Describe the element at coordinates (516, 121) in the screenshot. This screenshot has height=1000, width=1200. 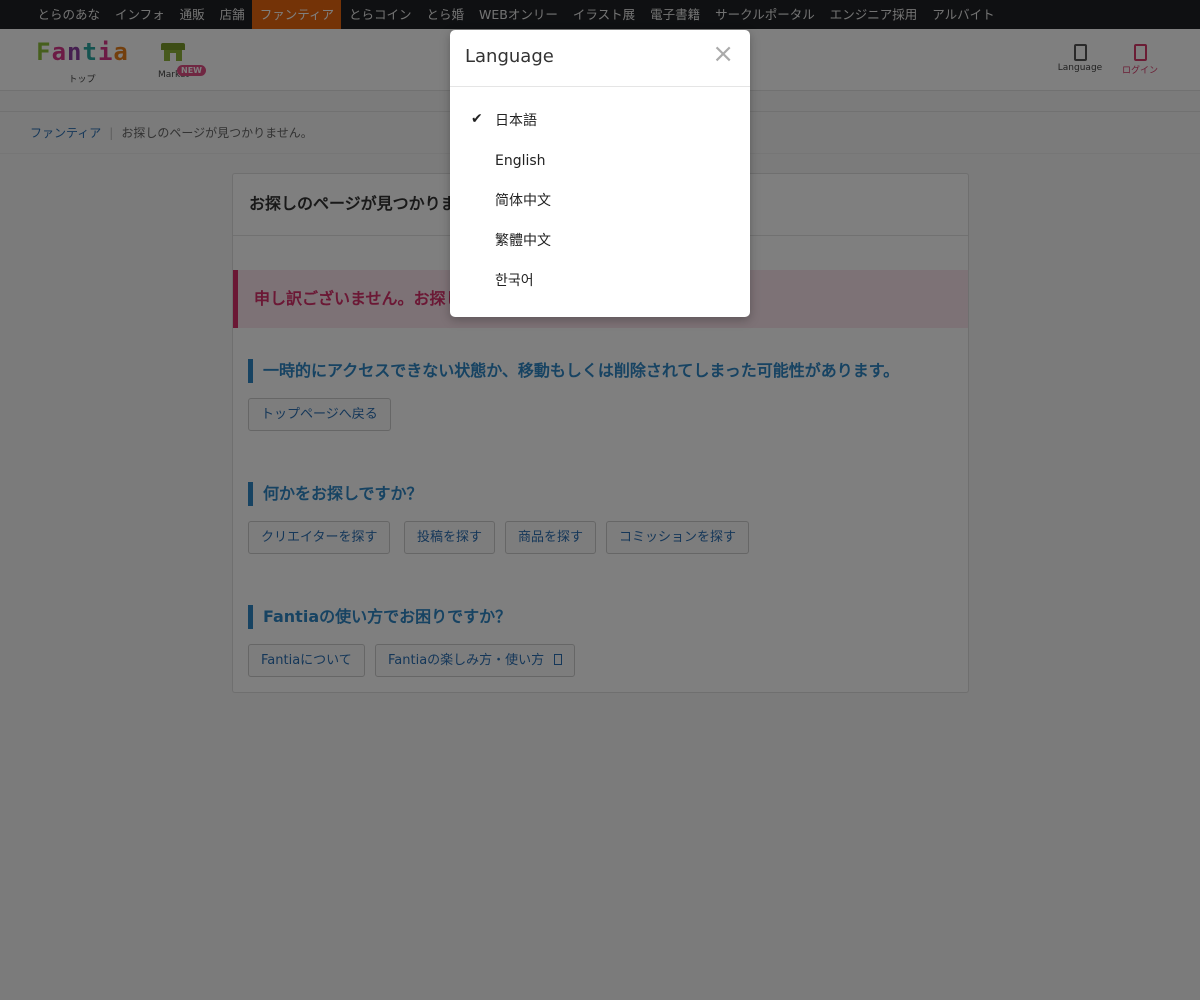
I see `language-label: 日本語` at that location.